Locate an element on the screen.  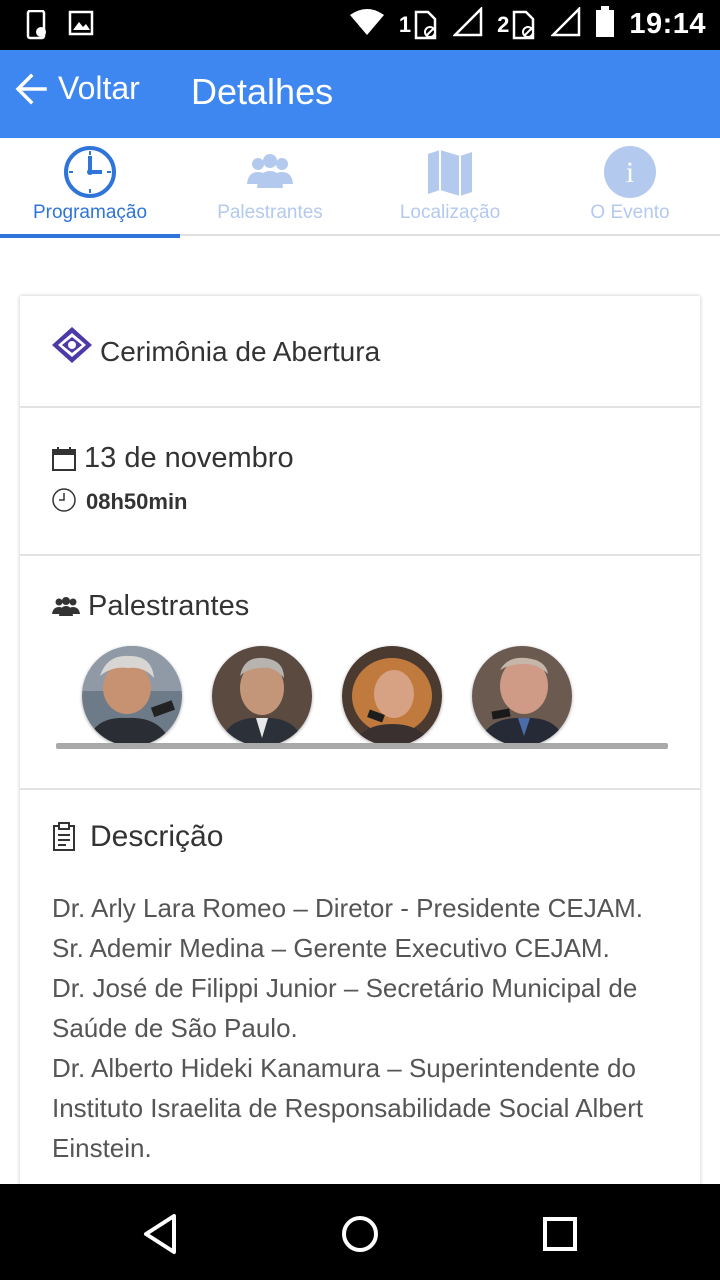
battery-icon is located at coordinates (605, 24).